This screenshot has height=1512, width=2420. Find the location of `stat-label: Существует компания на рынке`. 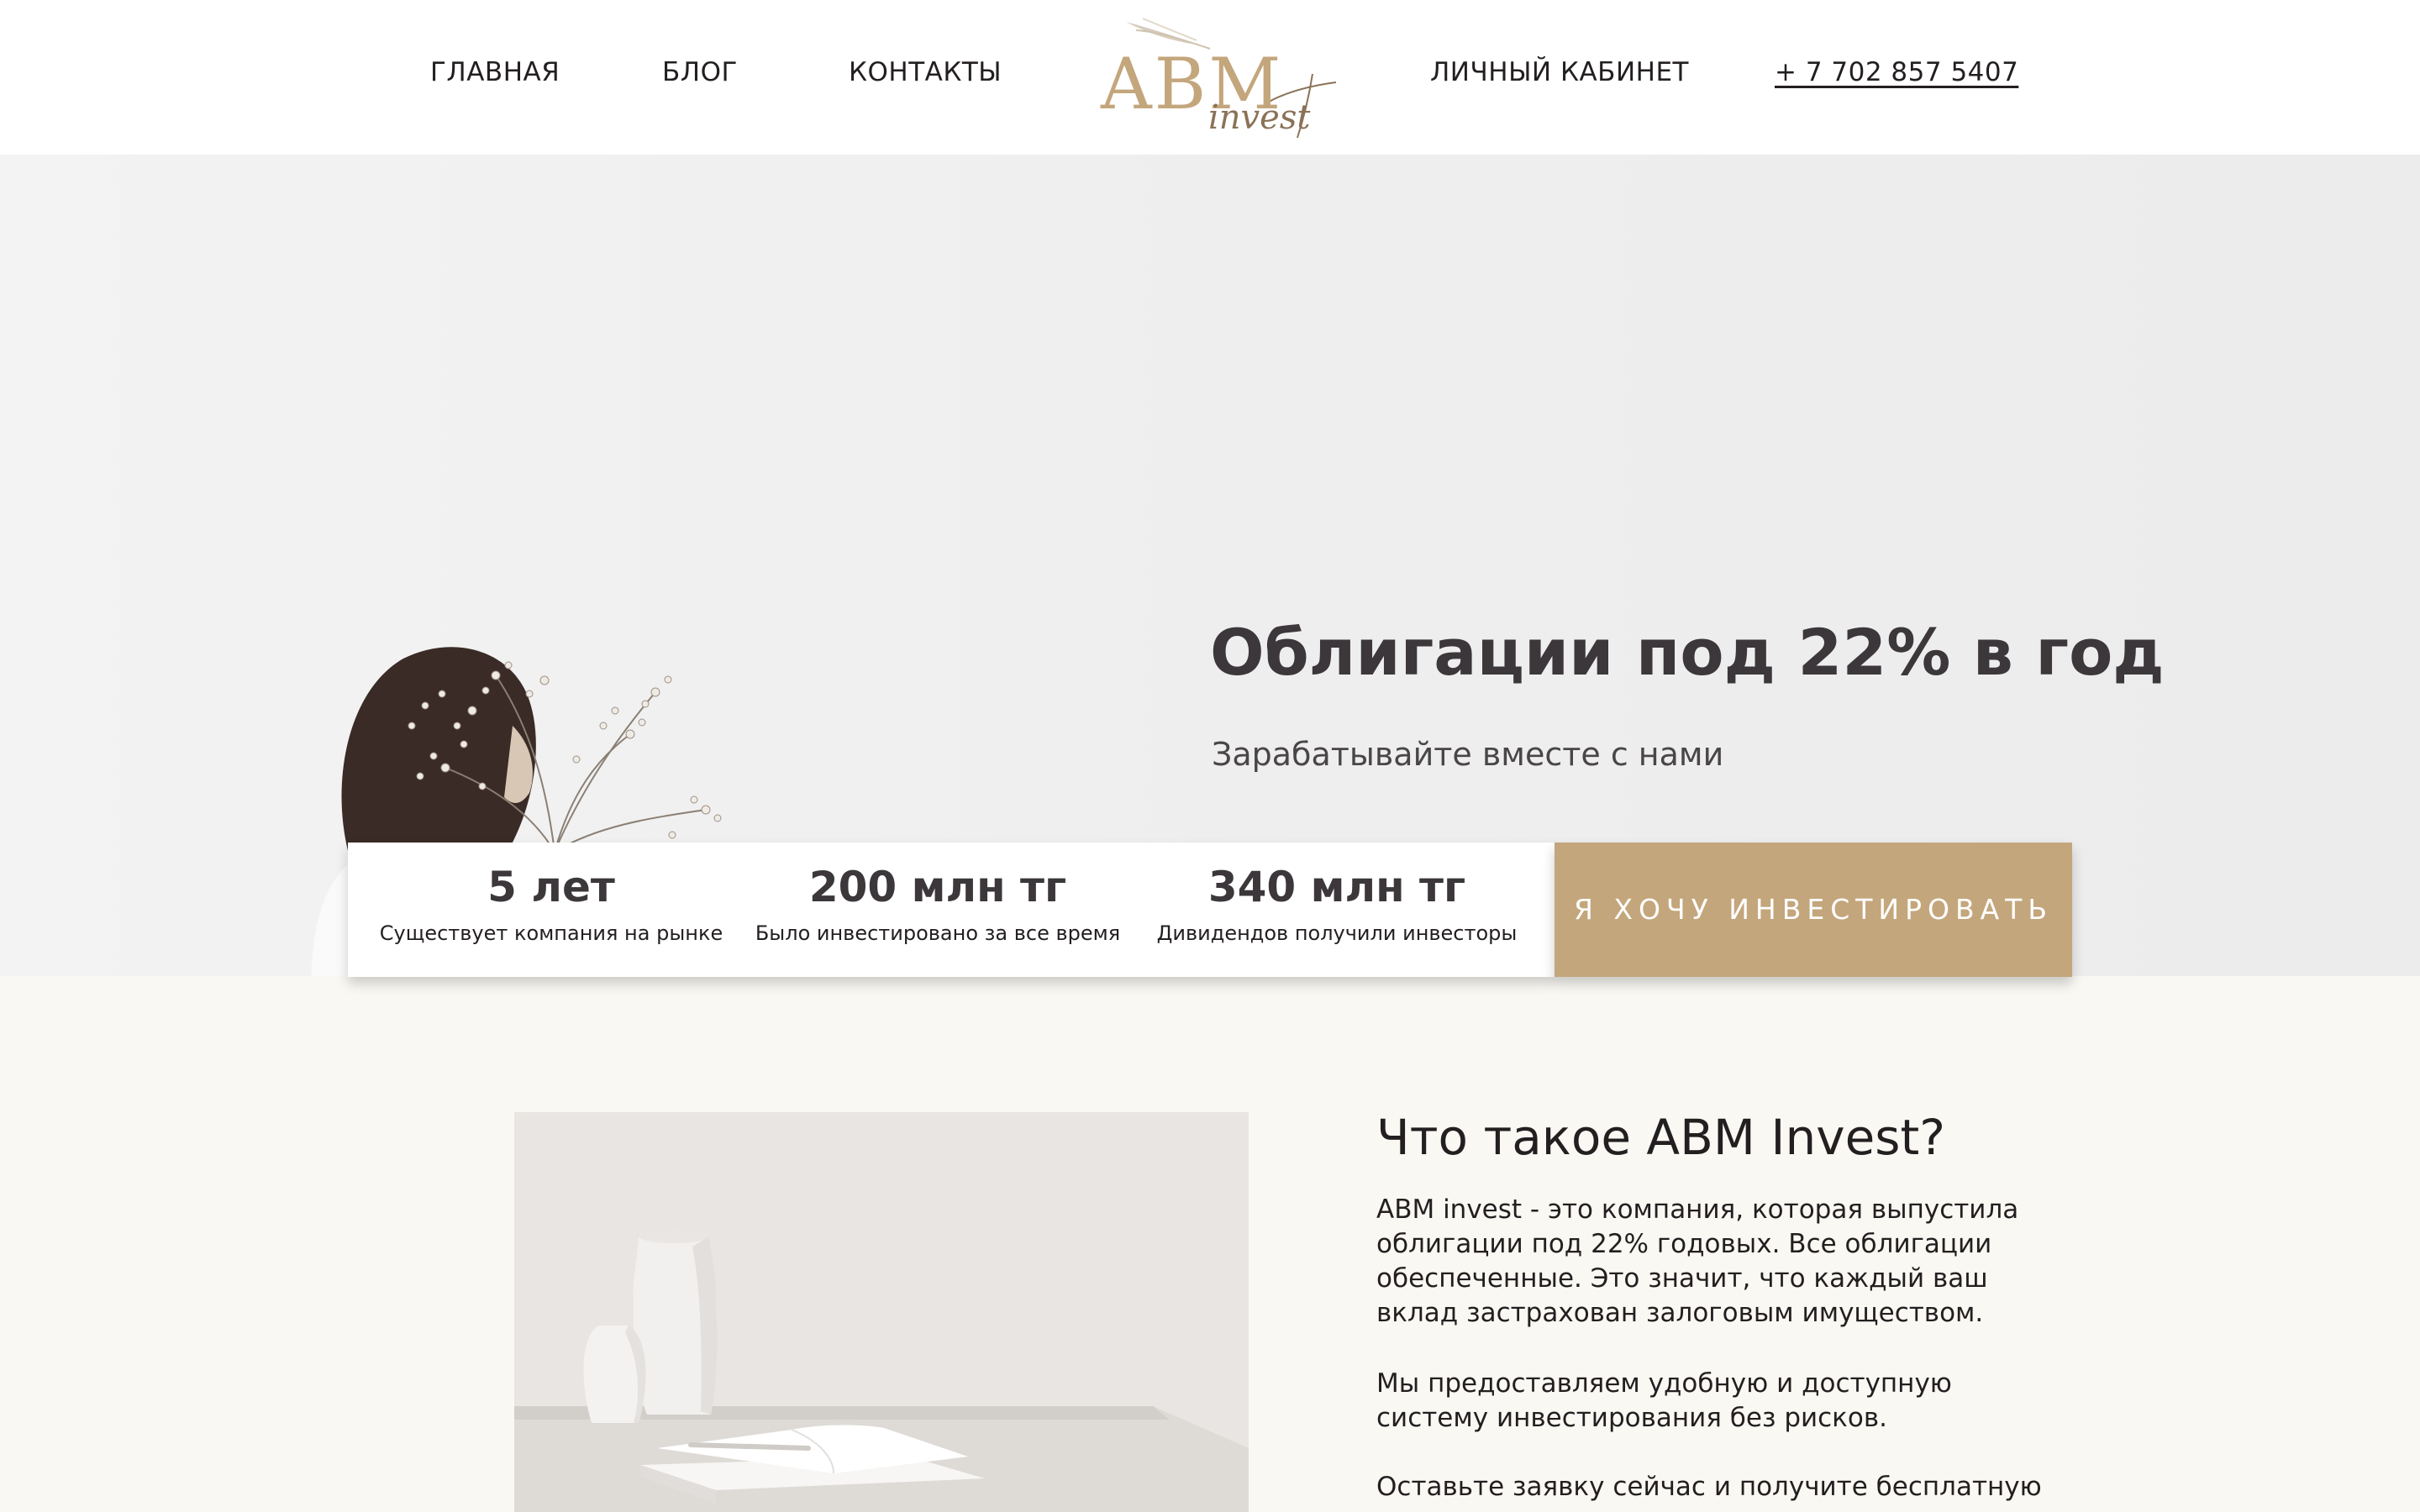

stat-label: Существует компания на рынке is located at coordinates (551, 933).